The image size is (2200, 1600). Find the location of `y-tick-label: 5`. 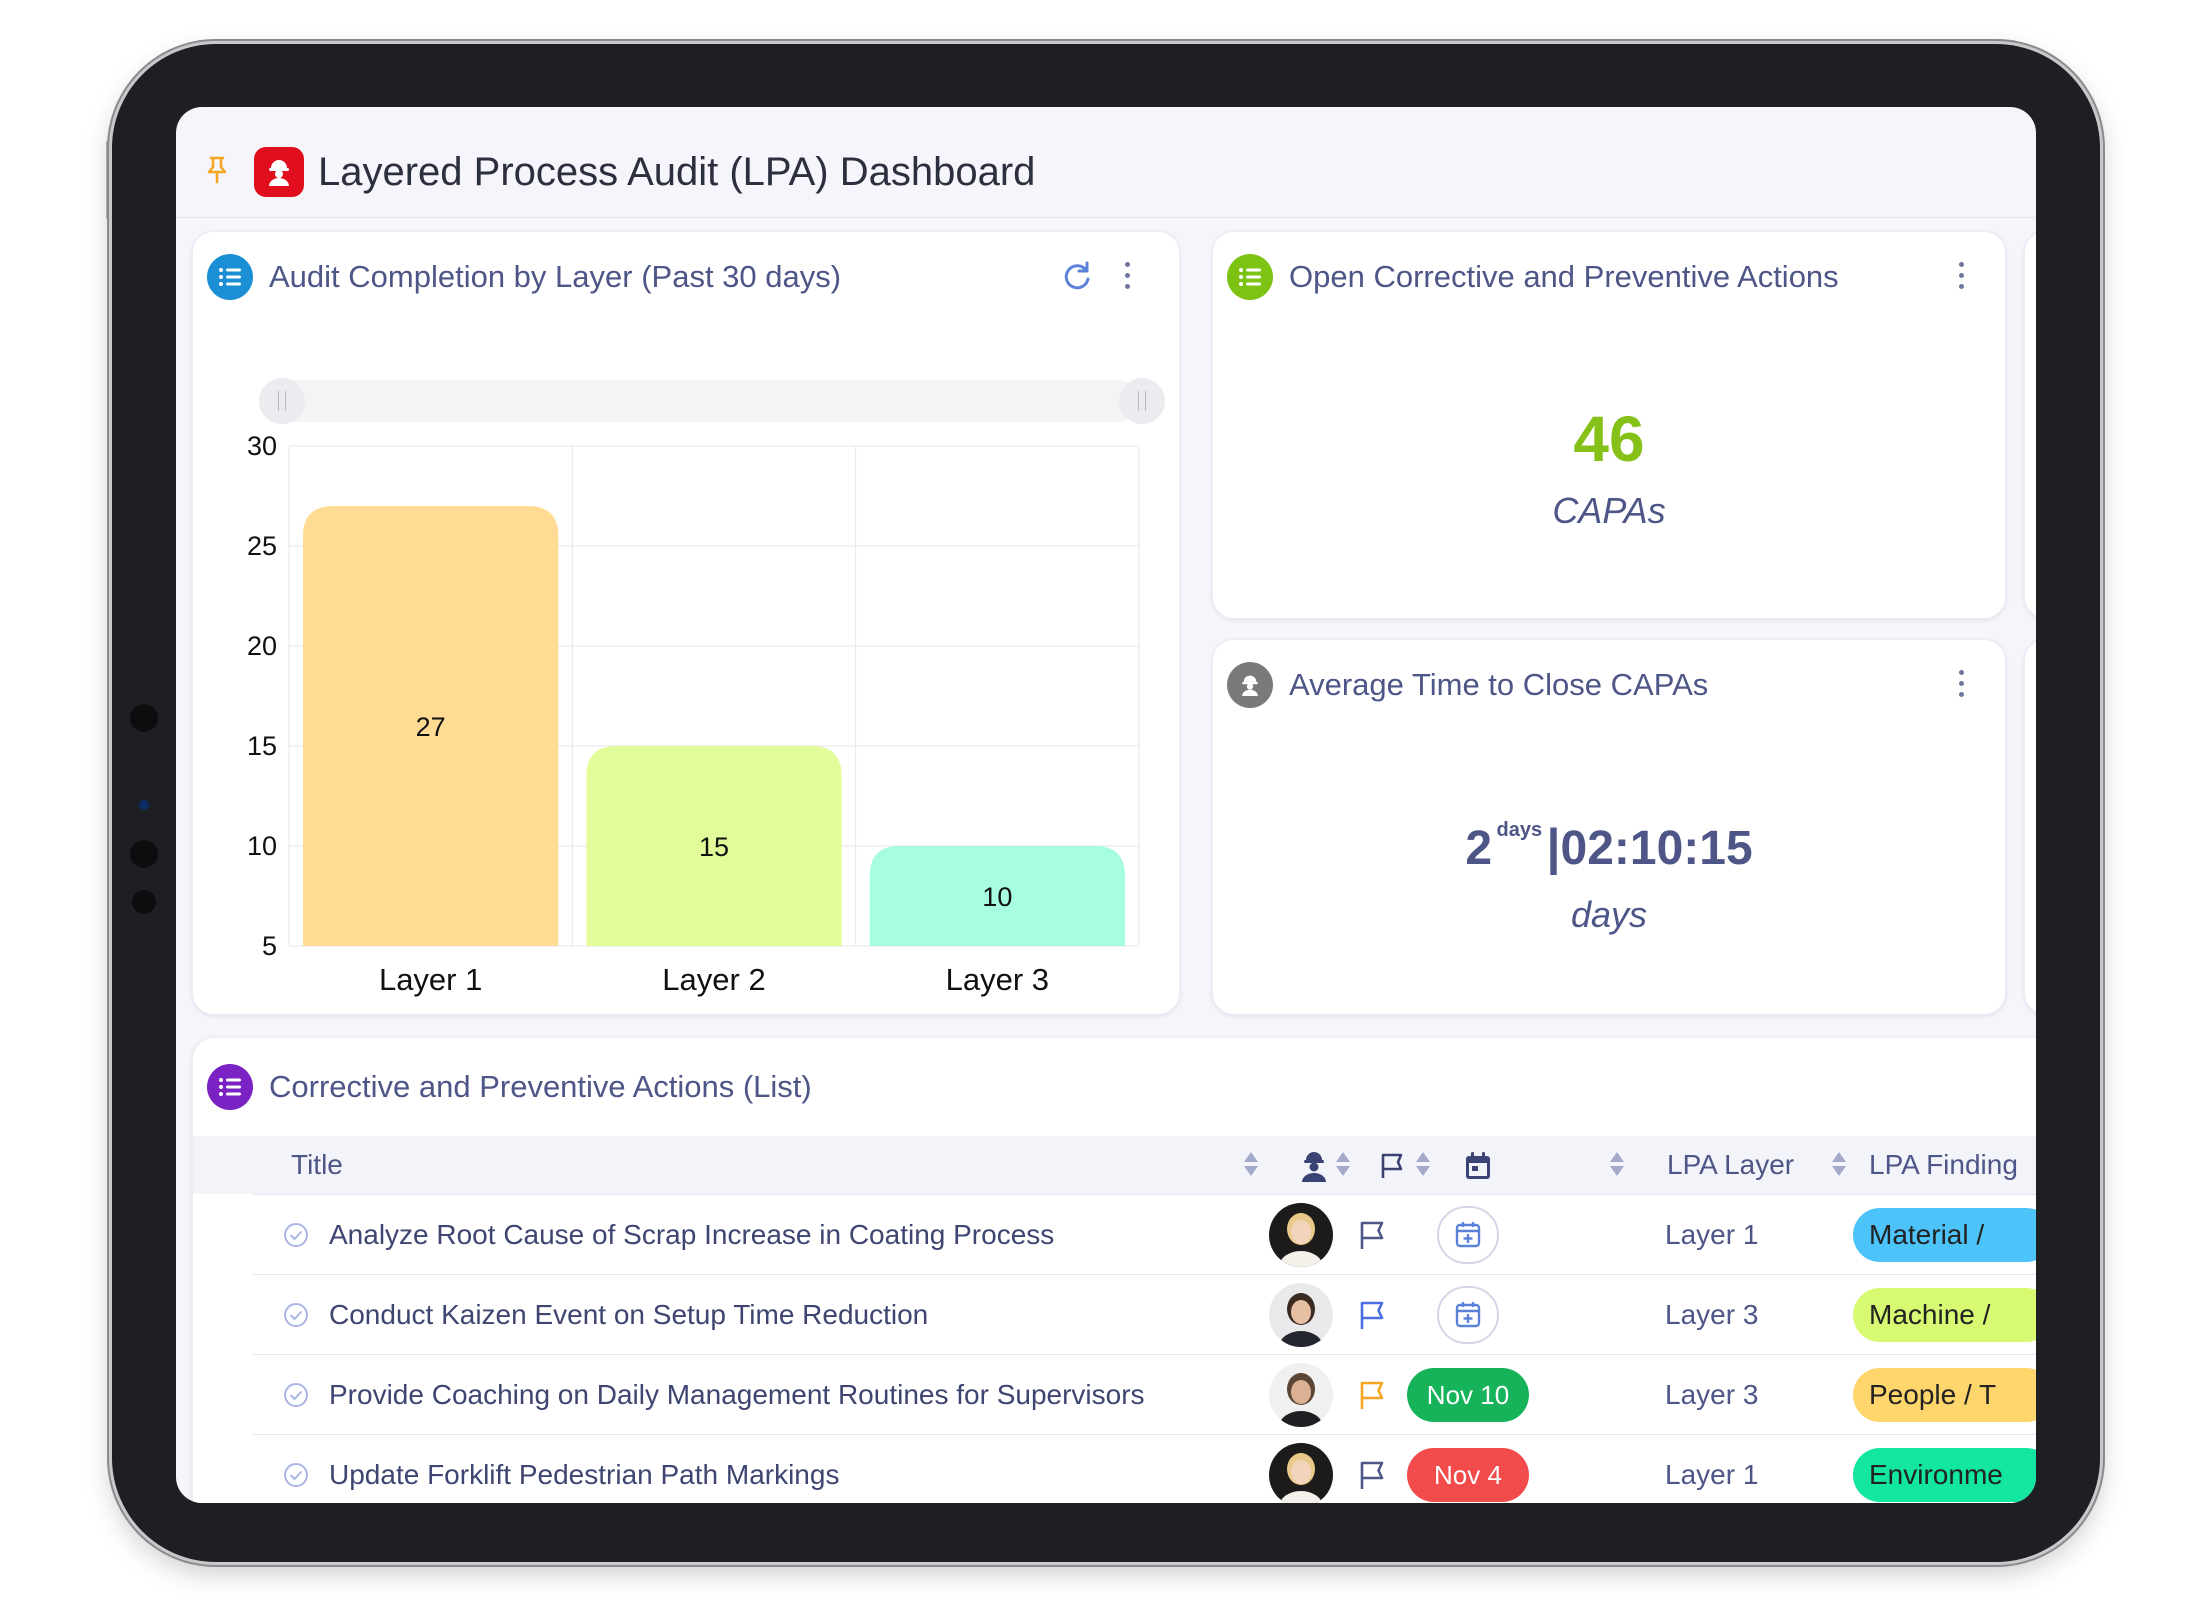

y-tick-label: 5 is located at coordinates (269, 946).